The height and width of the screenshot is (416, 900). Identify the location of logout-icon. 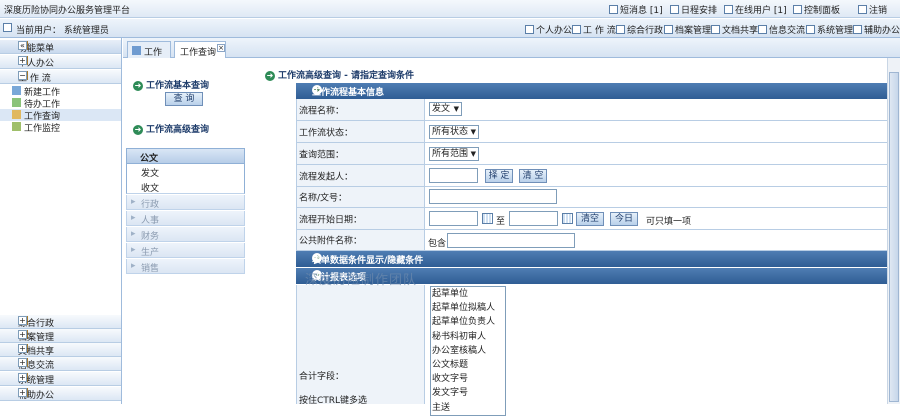
(862, 9).